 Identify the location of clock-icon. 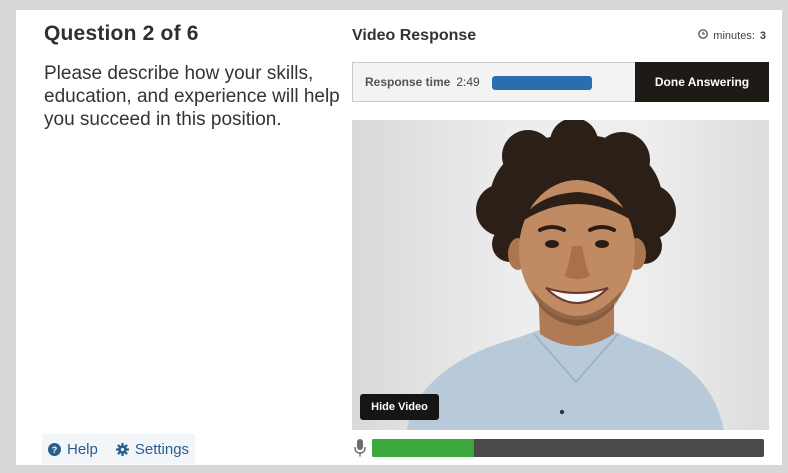
(703, 35).